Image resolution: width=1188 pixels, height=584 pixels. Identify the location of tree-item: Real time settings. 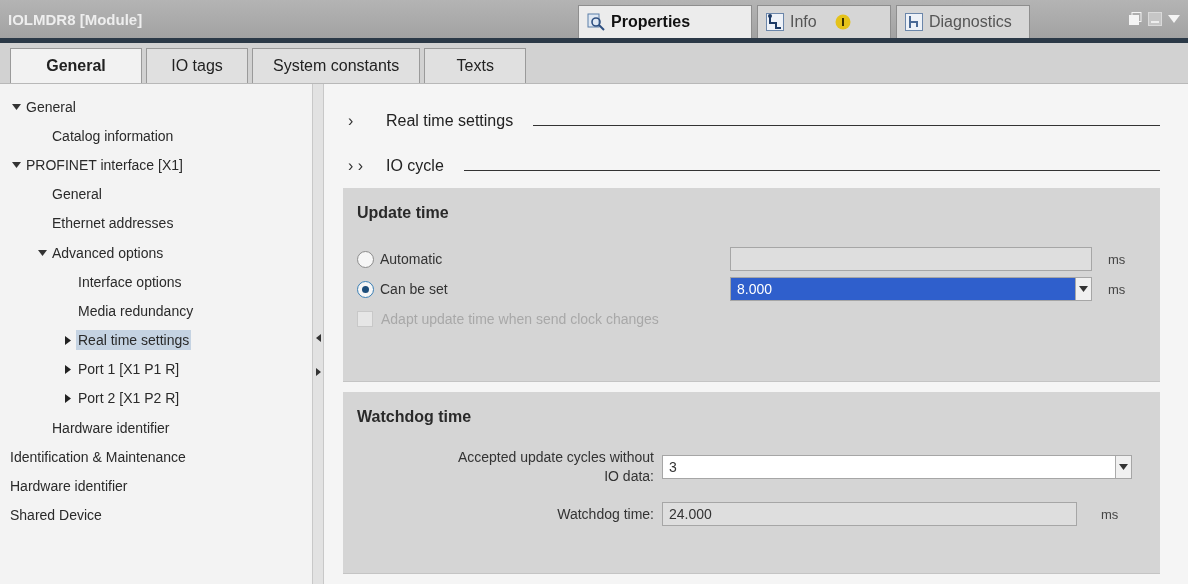
(134, 340).